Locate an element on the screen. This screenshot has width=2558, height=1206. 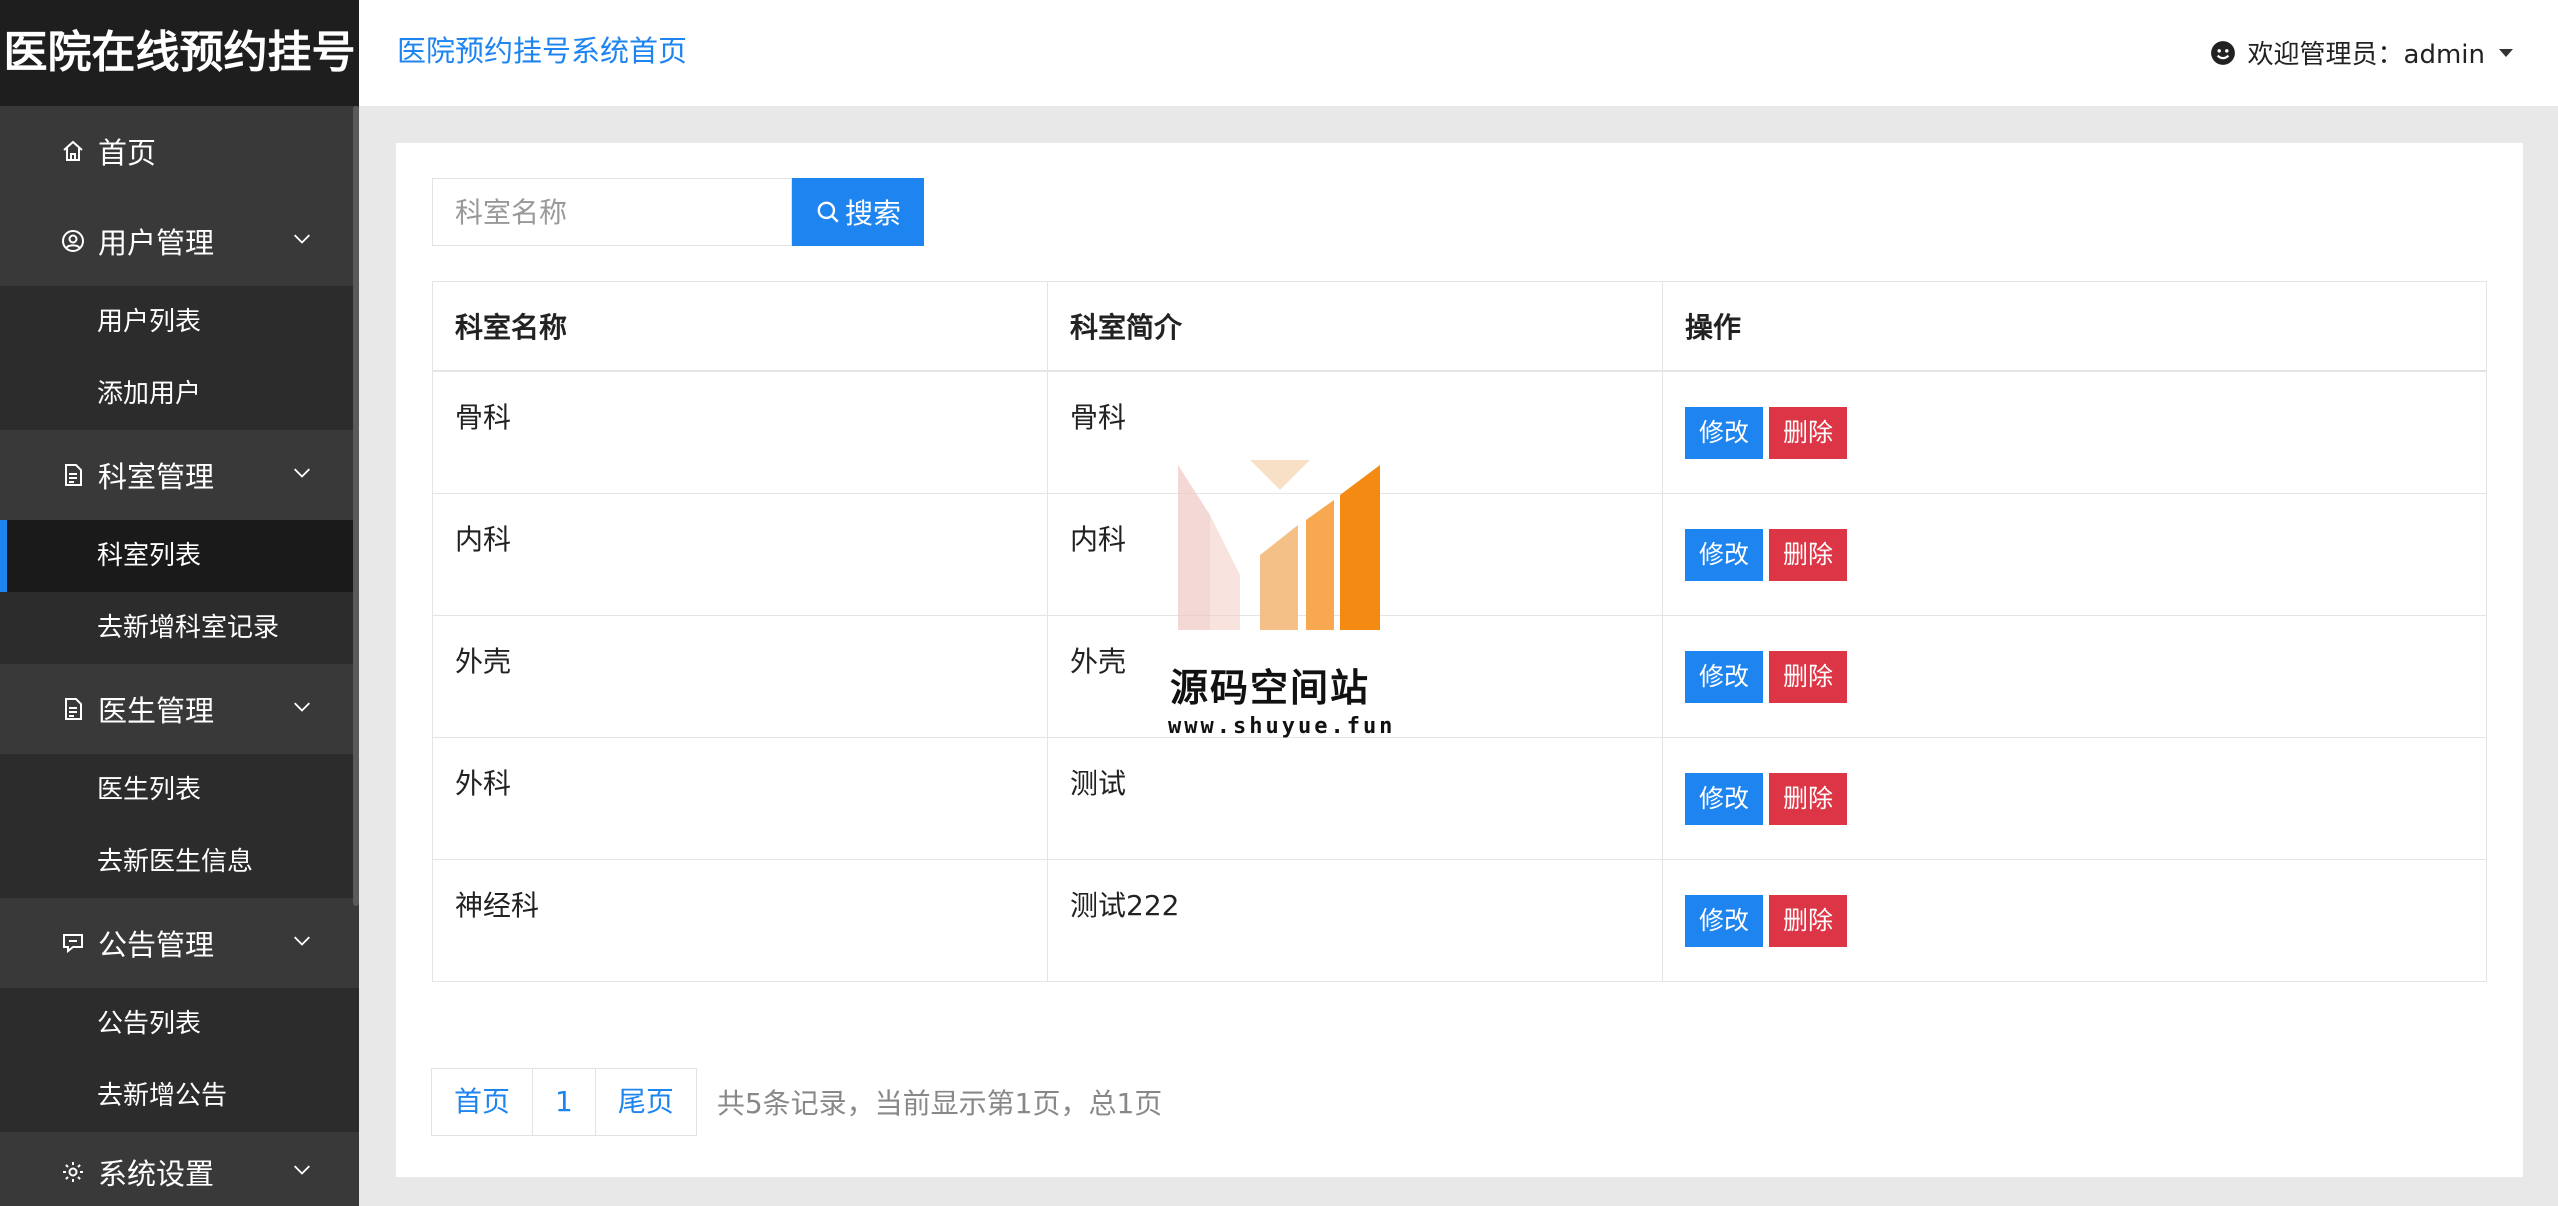
sidebar-item-add-doctor: 去新医生信息 is located at coordinates (179, 862).